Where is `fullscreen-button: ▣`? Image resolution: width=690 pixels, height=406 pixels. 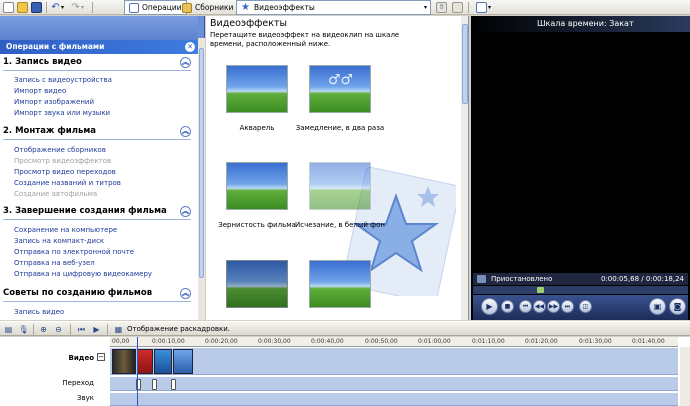
fullscreen-button: ▣ is located at coordinates (657, 306).